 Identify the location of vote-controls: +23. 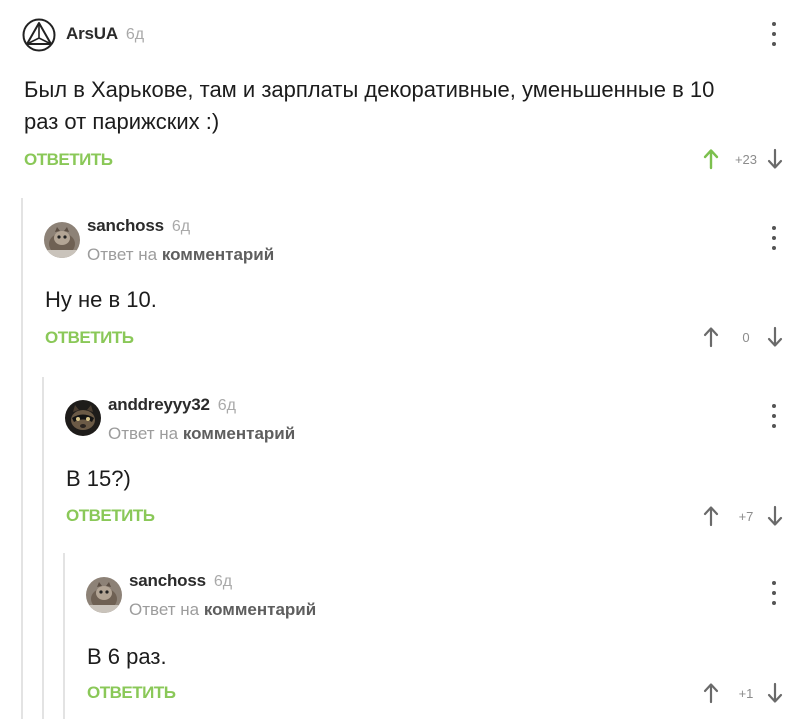
(743, 159).